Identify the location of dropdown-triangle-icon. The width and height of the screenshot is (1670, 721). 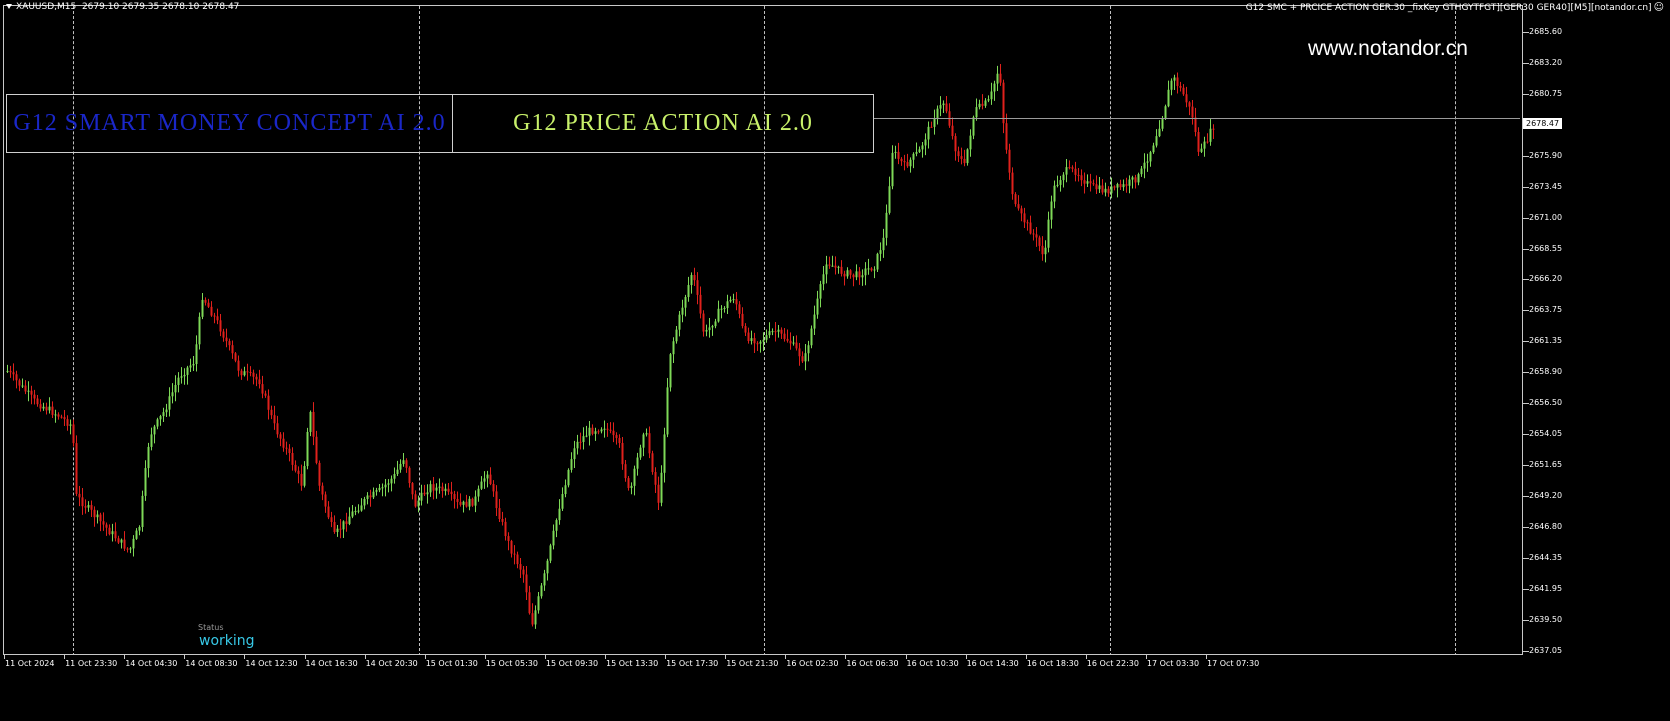
(9, 6).